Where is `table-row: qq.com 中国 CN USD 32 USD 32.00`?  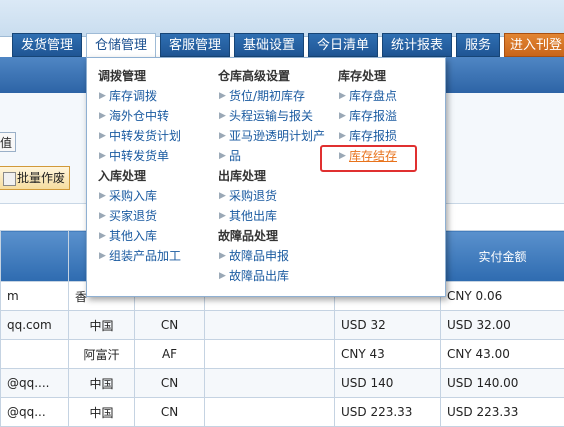 table-row: qq.com 中国 CN USD 32 USD 32.00 is located at coordinates (282, 325).